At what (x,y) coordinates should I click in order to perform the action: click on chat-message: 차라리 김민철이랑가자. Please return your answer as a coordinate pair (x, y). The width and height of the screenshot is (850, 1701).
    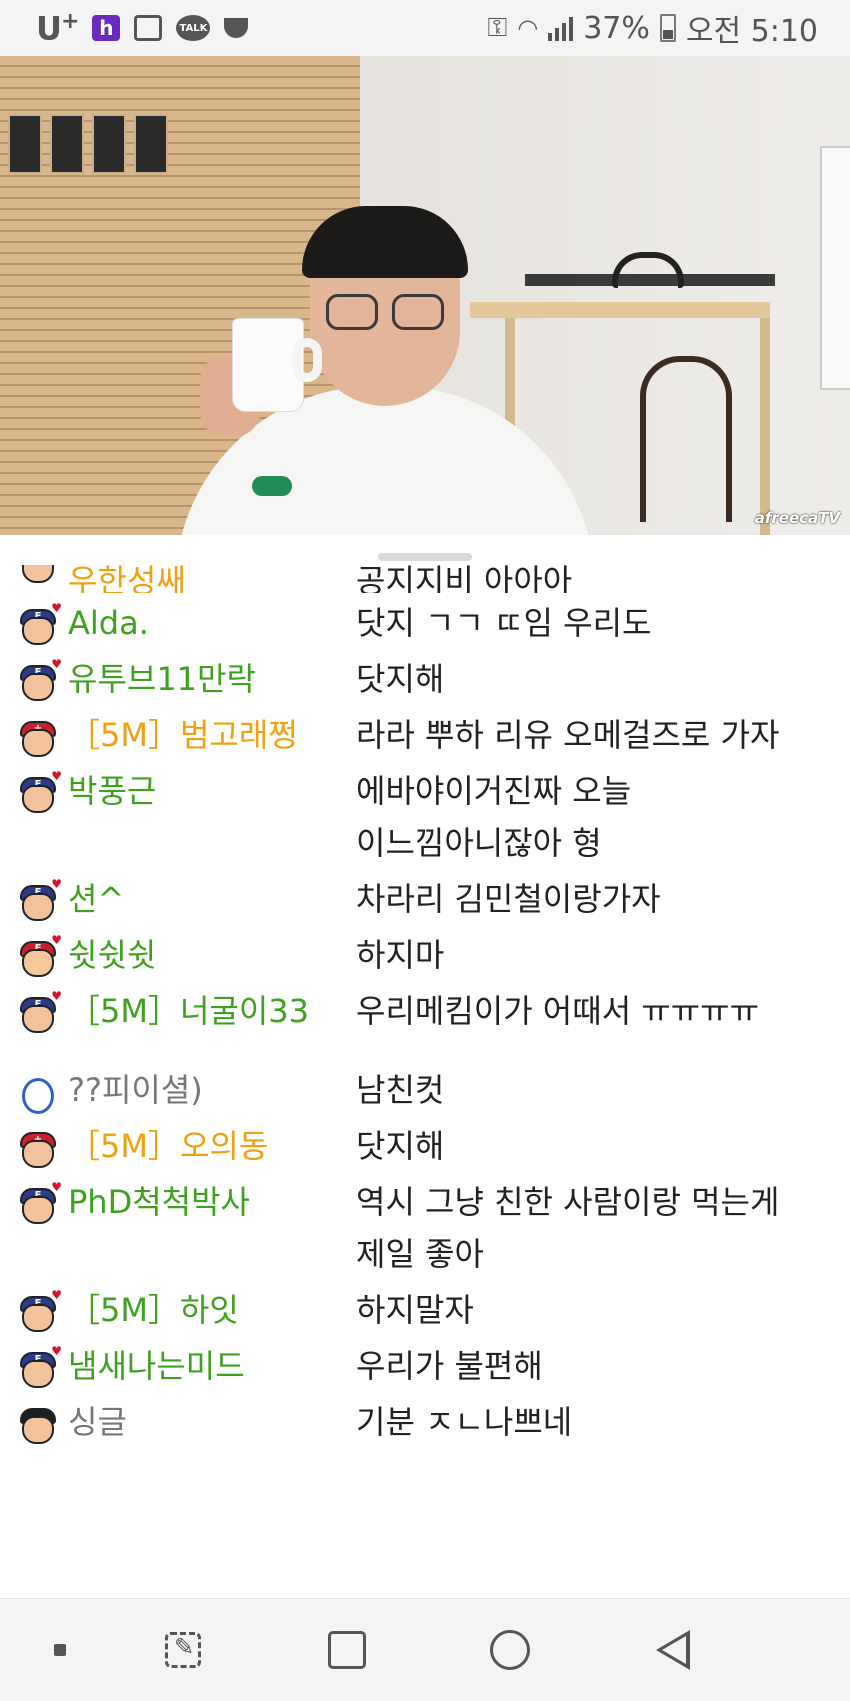
    Looking at the image, I should click on (508, 899).